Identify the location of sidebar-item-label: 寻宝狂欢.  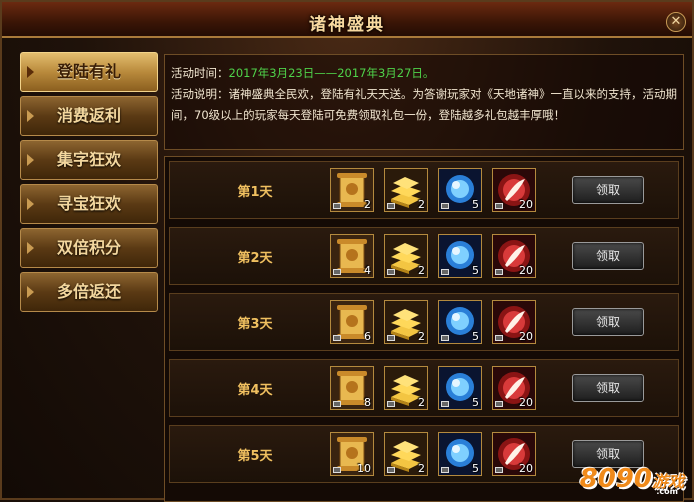
(88, 203).